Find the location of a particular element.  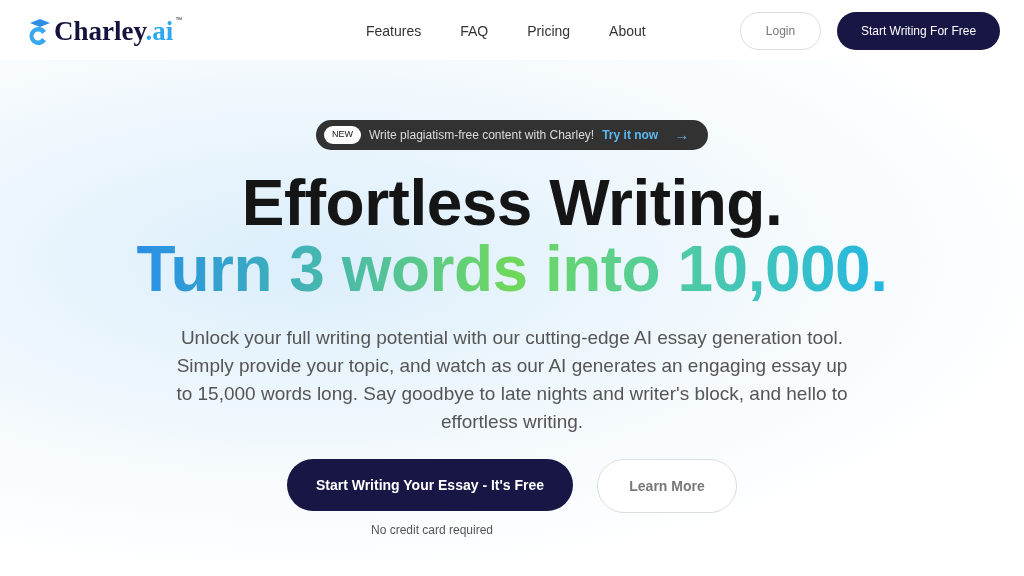

login-button: Login is located at coordinates (780, 31).